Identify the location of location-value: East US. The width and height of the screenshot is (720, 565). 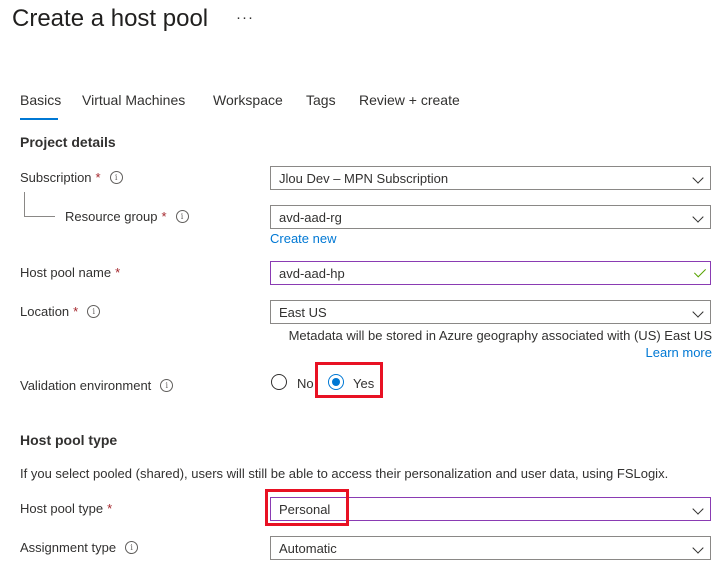
(303, 312).